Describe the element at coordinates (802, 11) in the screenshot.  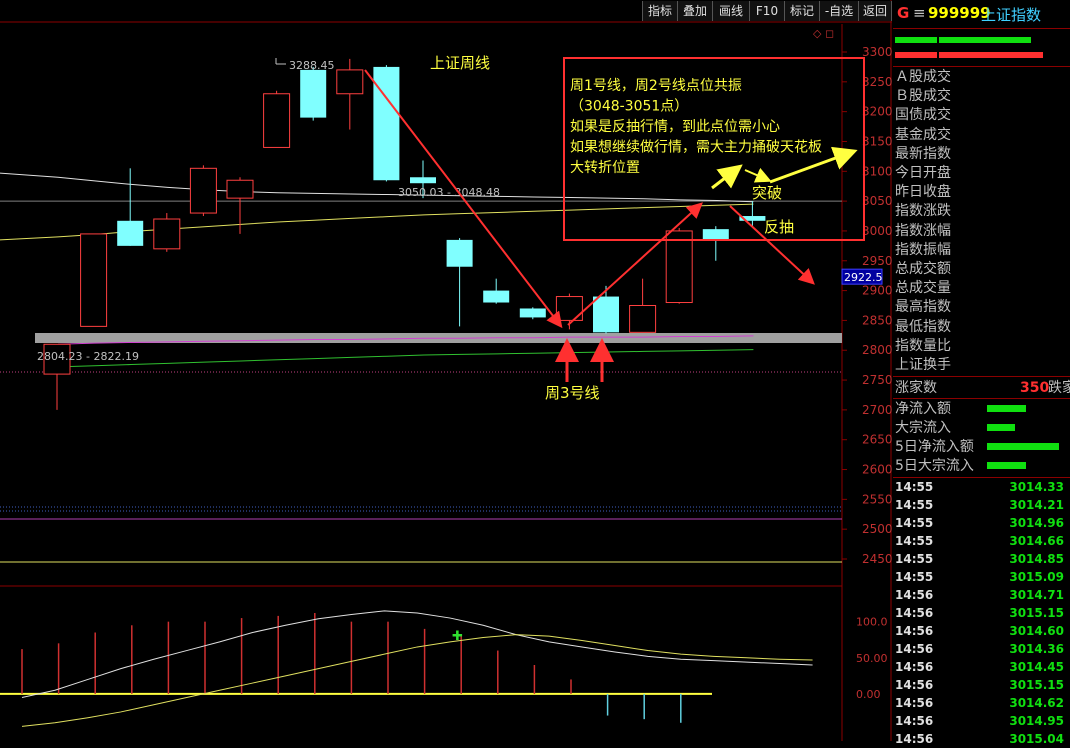
I see `mark-button: 标记` at that location.